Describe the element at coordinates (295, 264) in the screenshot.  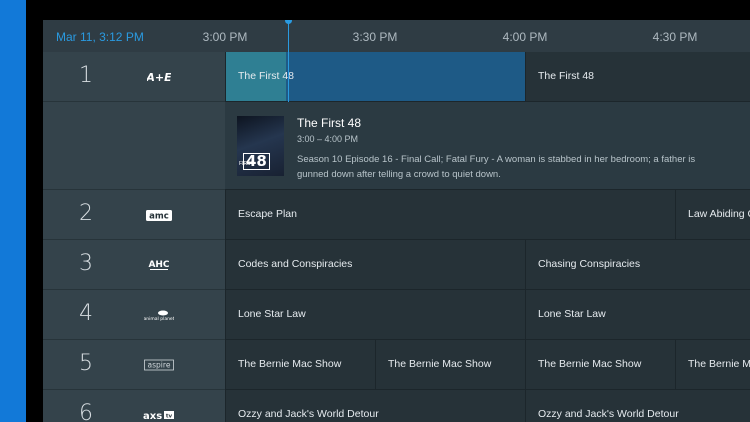
I see `program-title: Codes and Conspiracies` at that location.